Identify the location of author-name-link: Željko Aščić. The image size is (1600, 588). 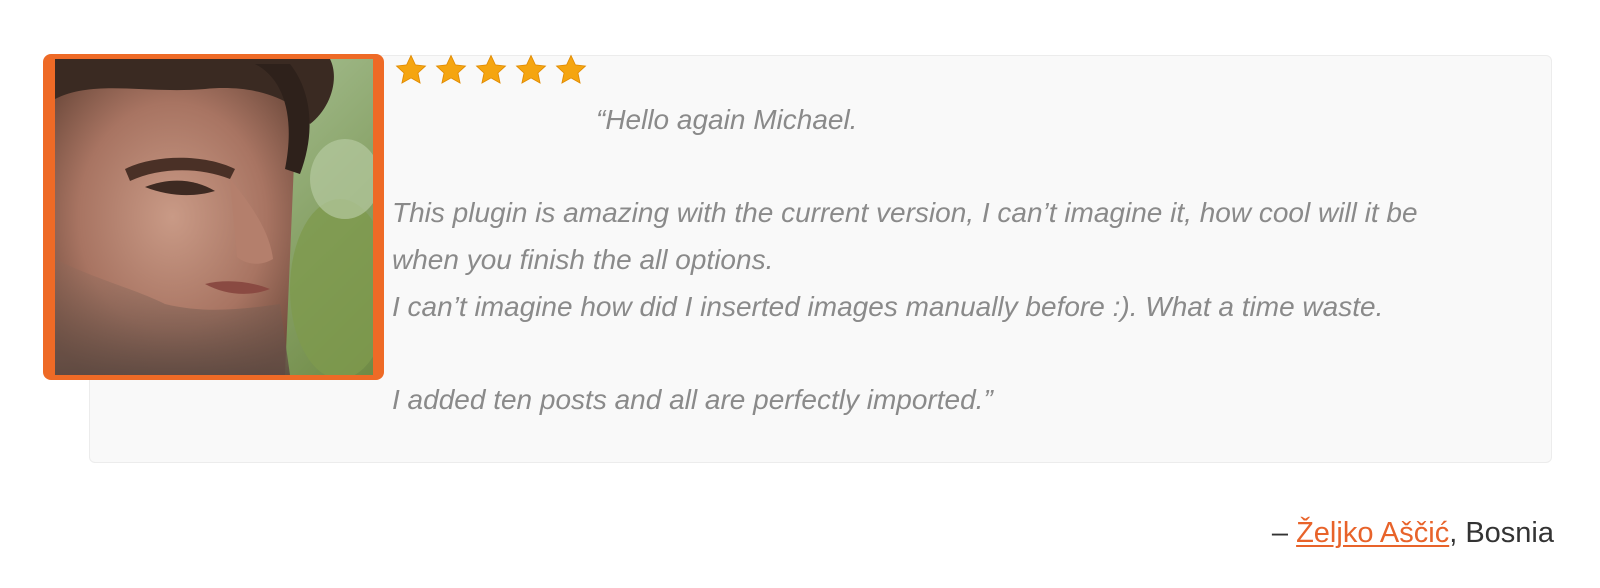
(1372, 533).